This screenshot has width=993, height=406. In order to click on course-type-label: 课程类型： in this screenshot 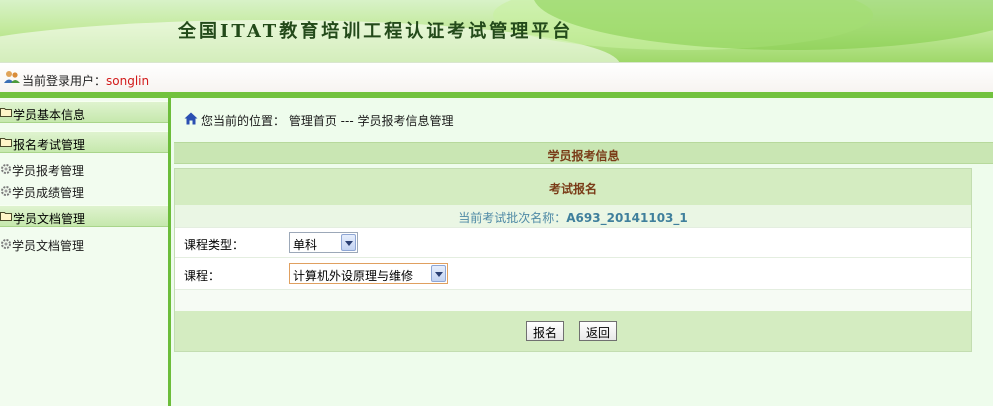, I will do `click(214, 245)`.